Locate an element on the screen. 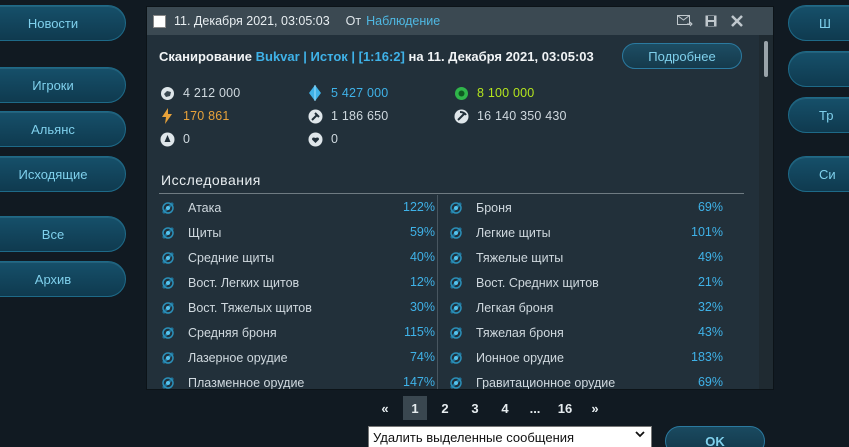 This screenshot has height=447, width=849. select-message-checkbox is located at coordinates (159, 21).